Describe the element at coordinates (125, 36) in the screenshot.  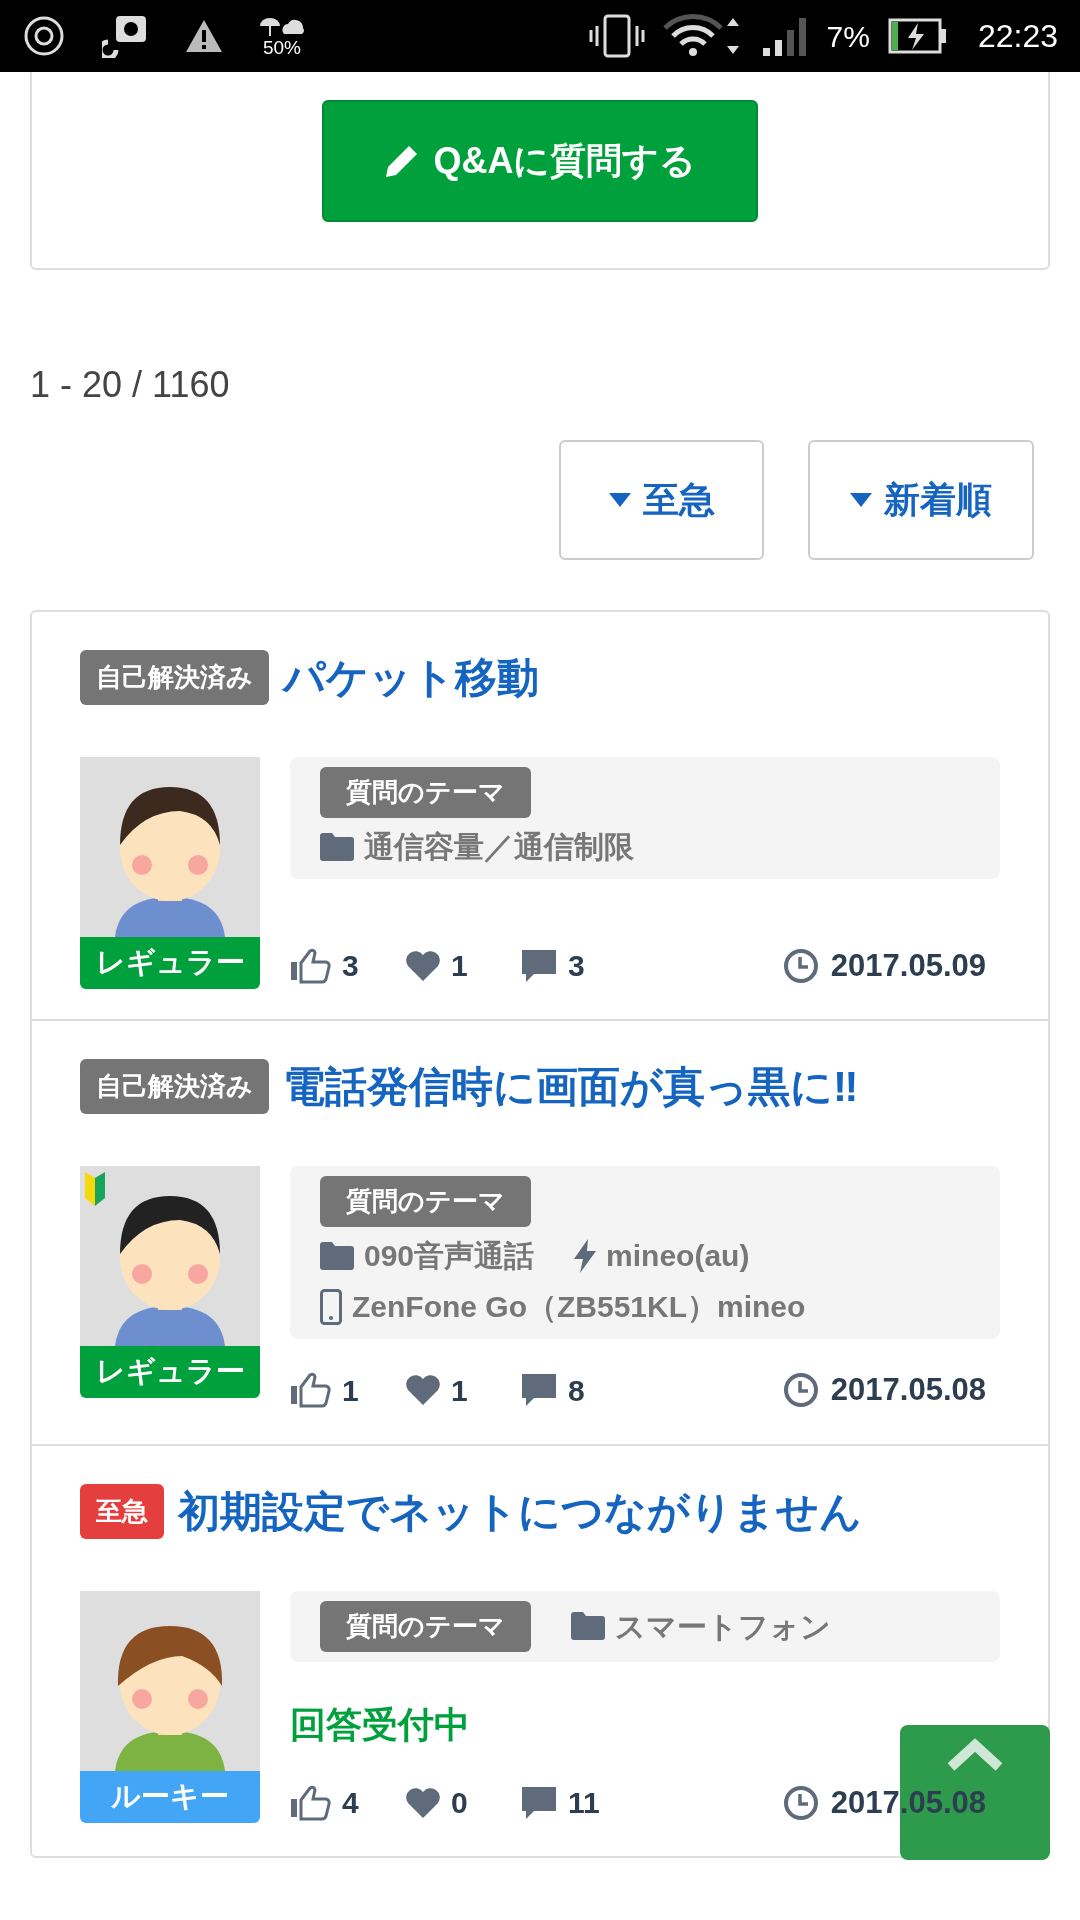
I see `notification-icon` at that location.